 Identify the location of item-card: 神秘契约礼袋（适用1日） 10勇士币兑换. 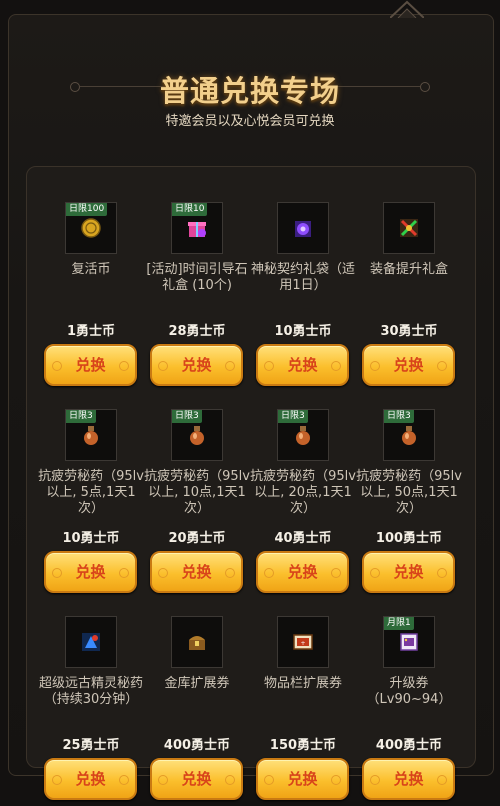
(303, 297).